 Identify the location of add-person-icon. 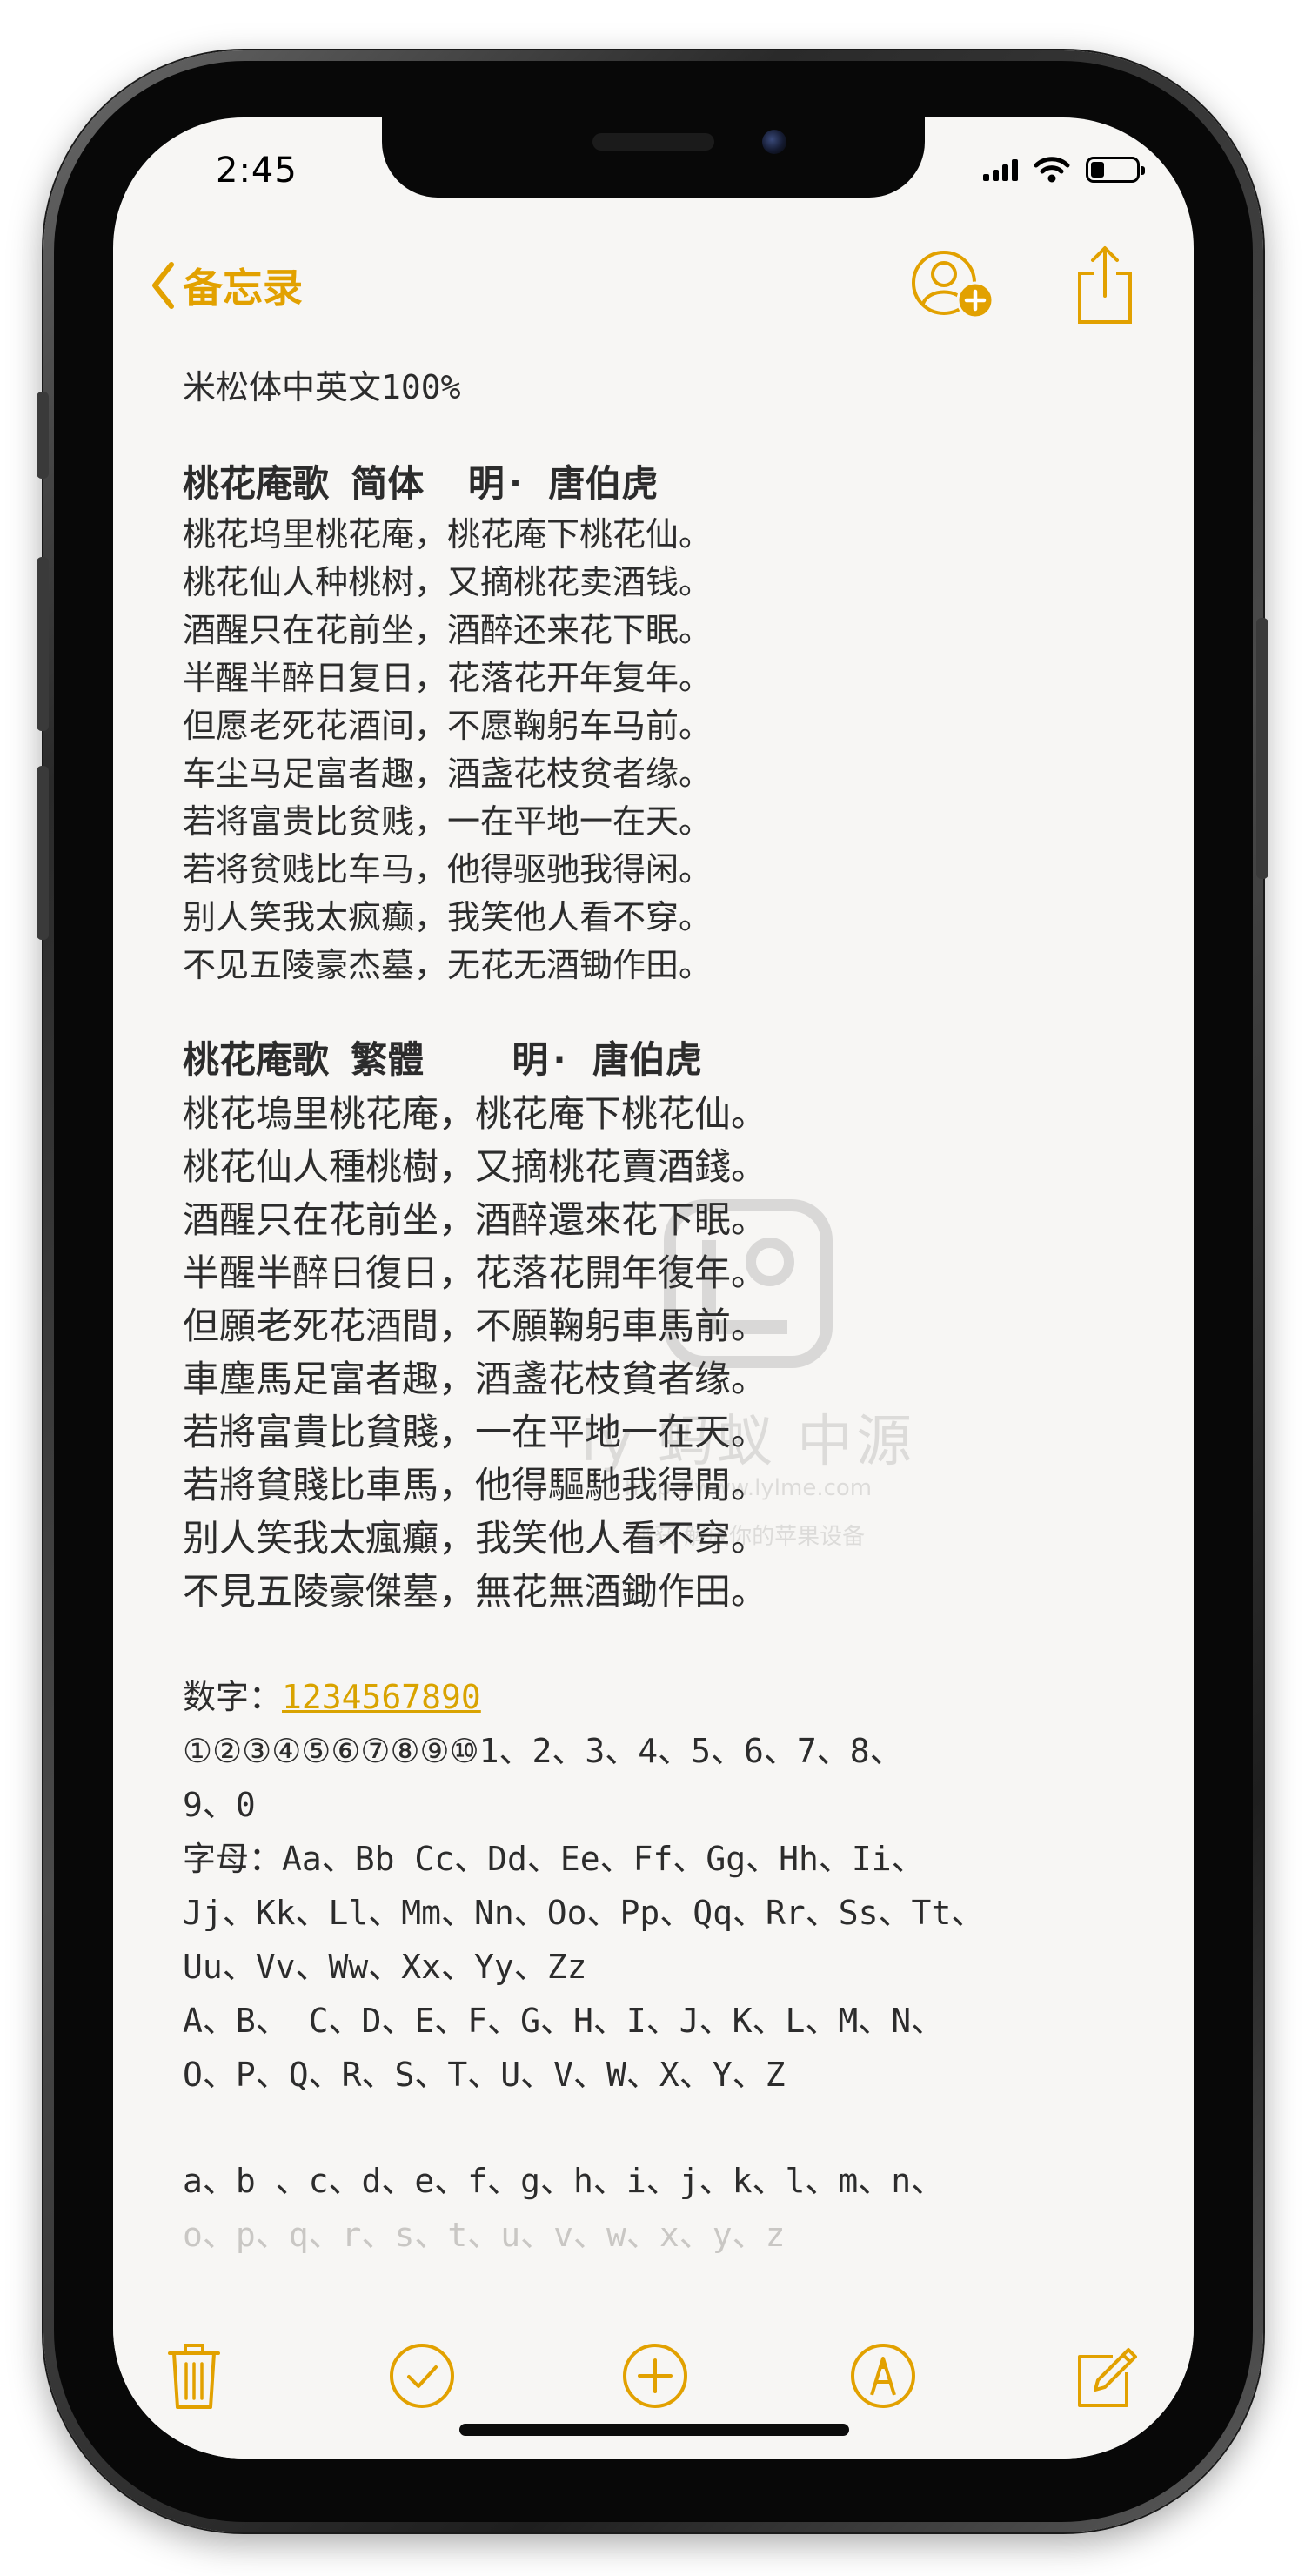
(953, 285).